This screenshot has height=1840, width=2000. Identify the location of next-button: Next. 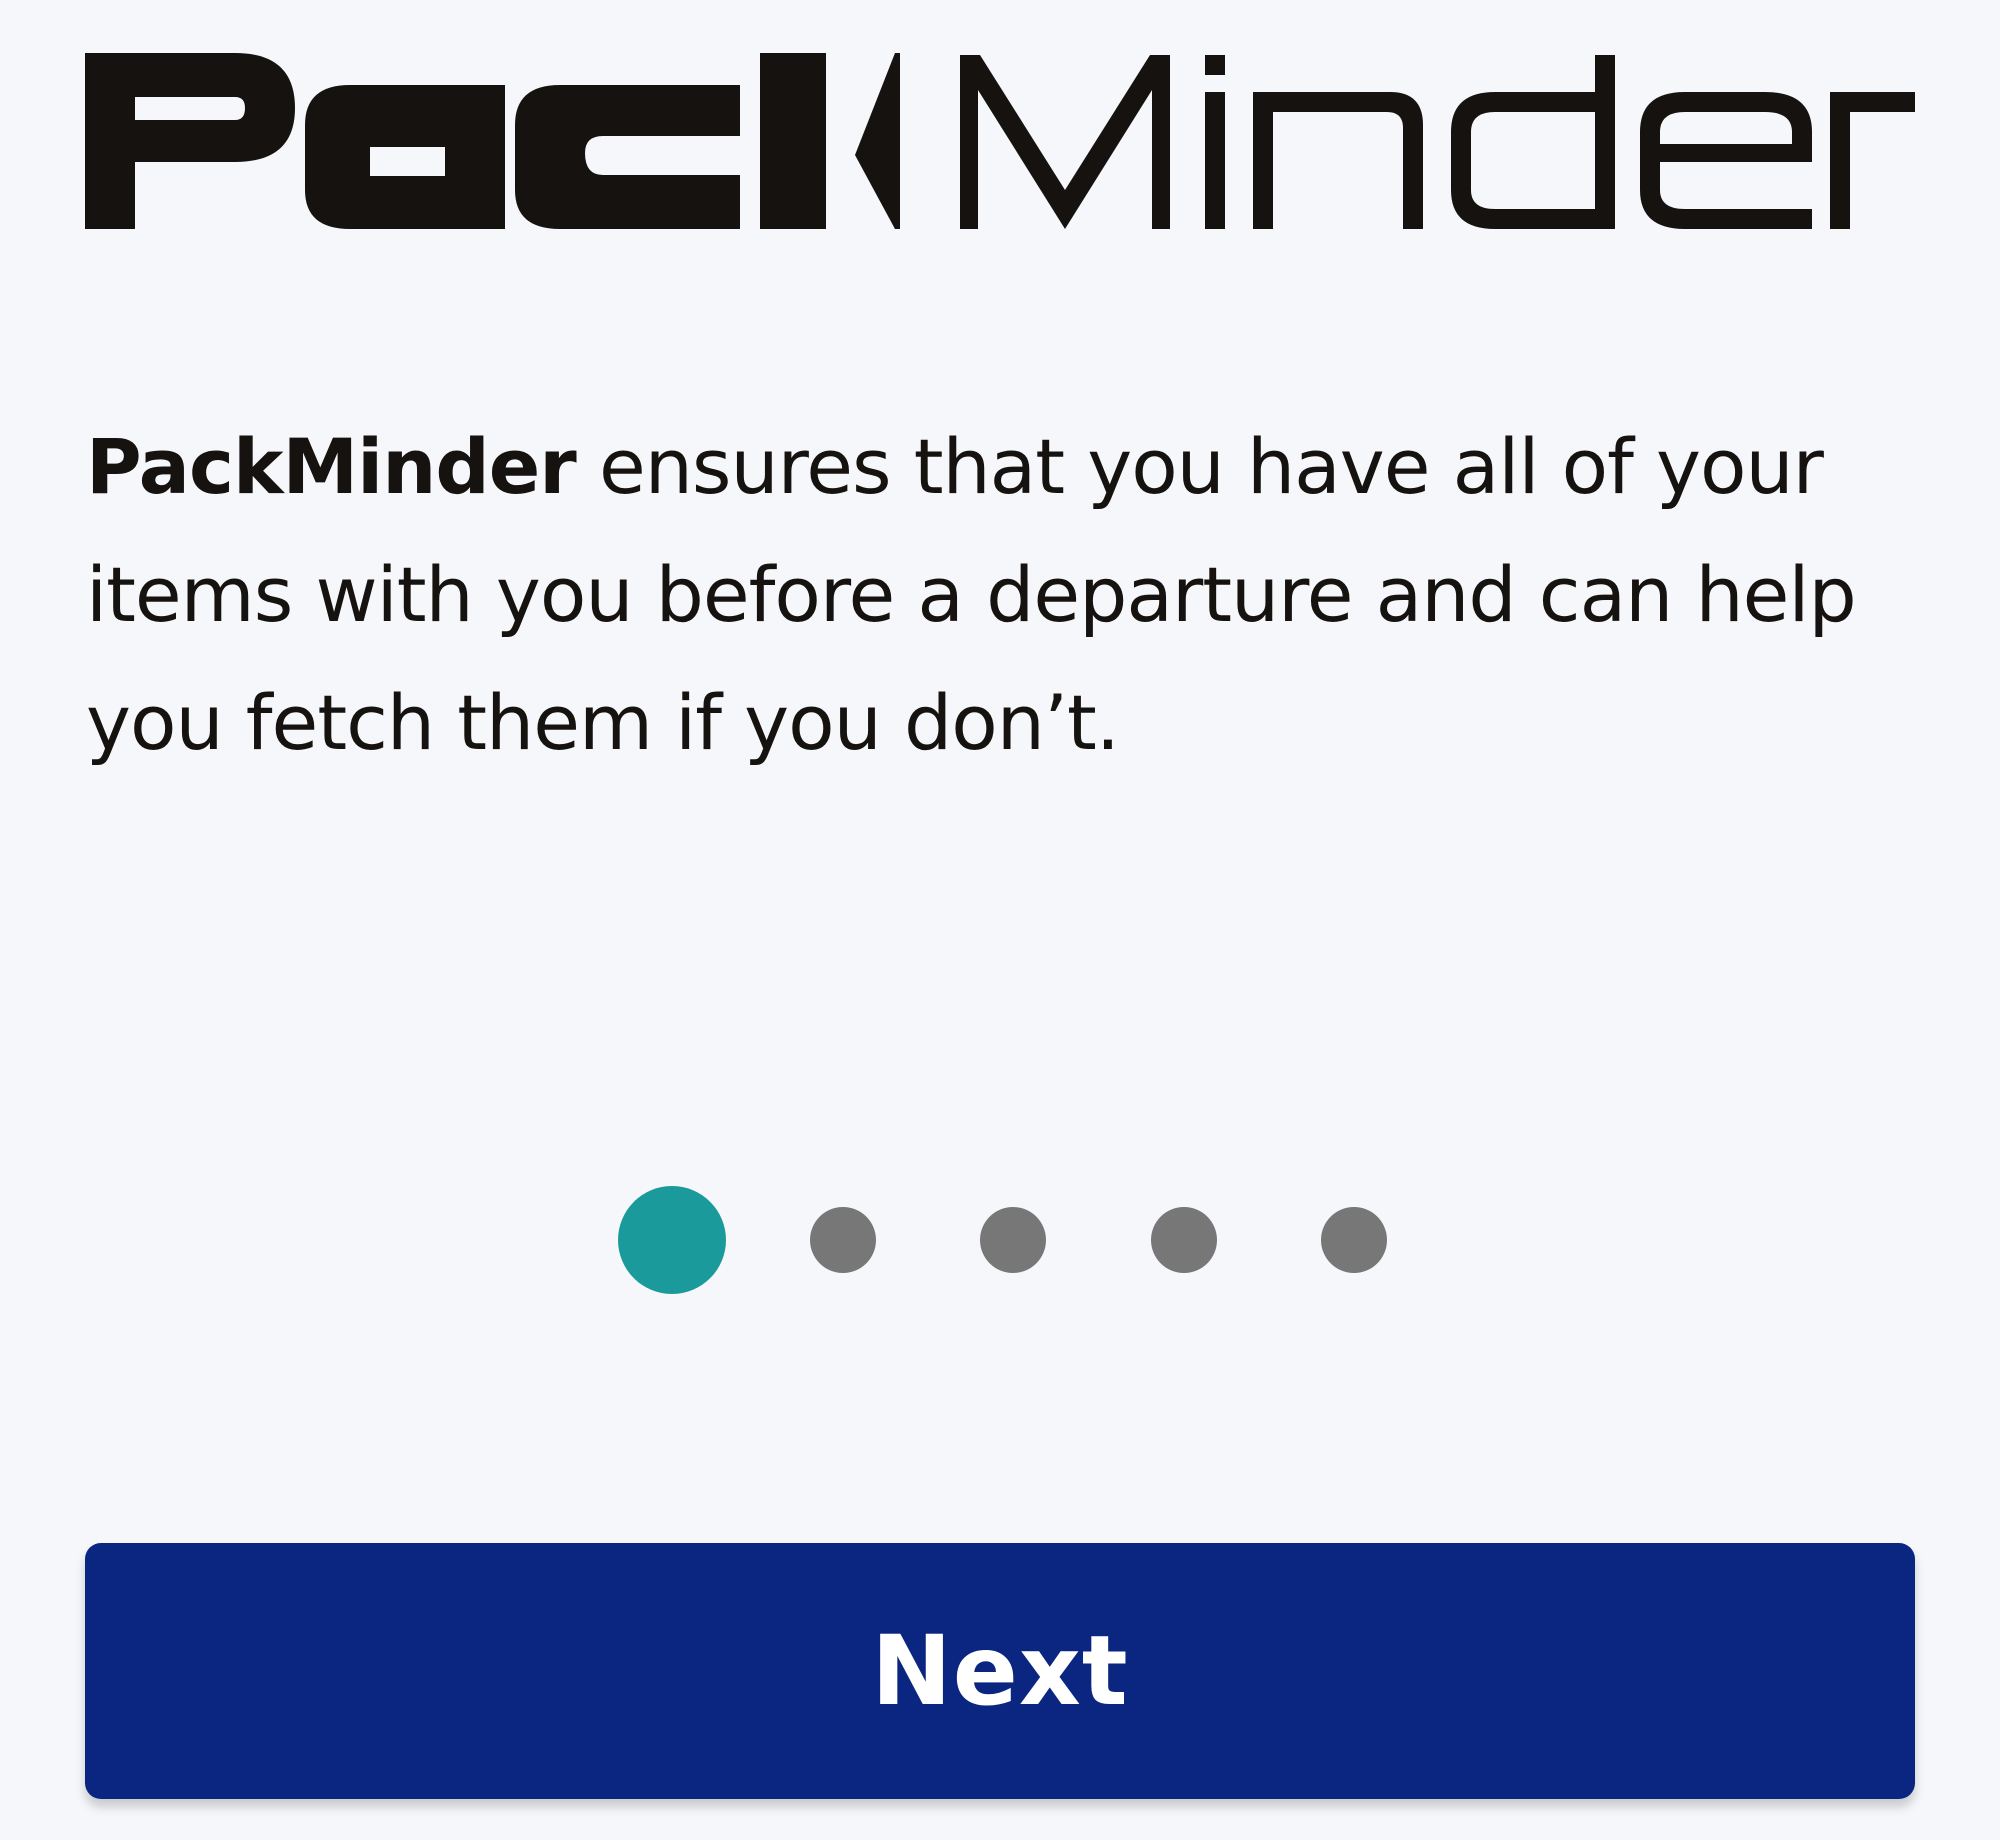
(1000, 1671).